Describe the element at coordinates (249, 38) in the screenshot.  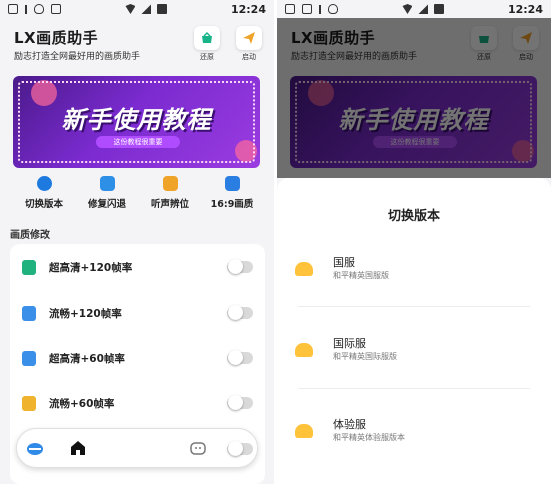
I see `paper-plane-icon` at that location.